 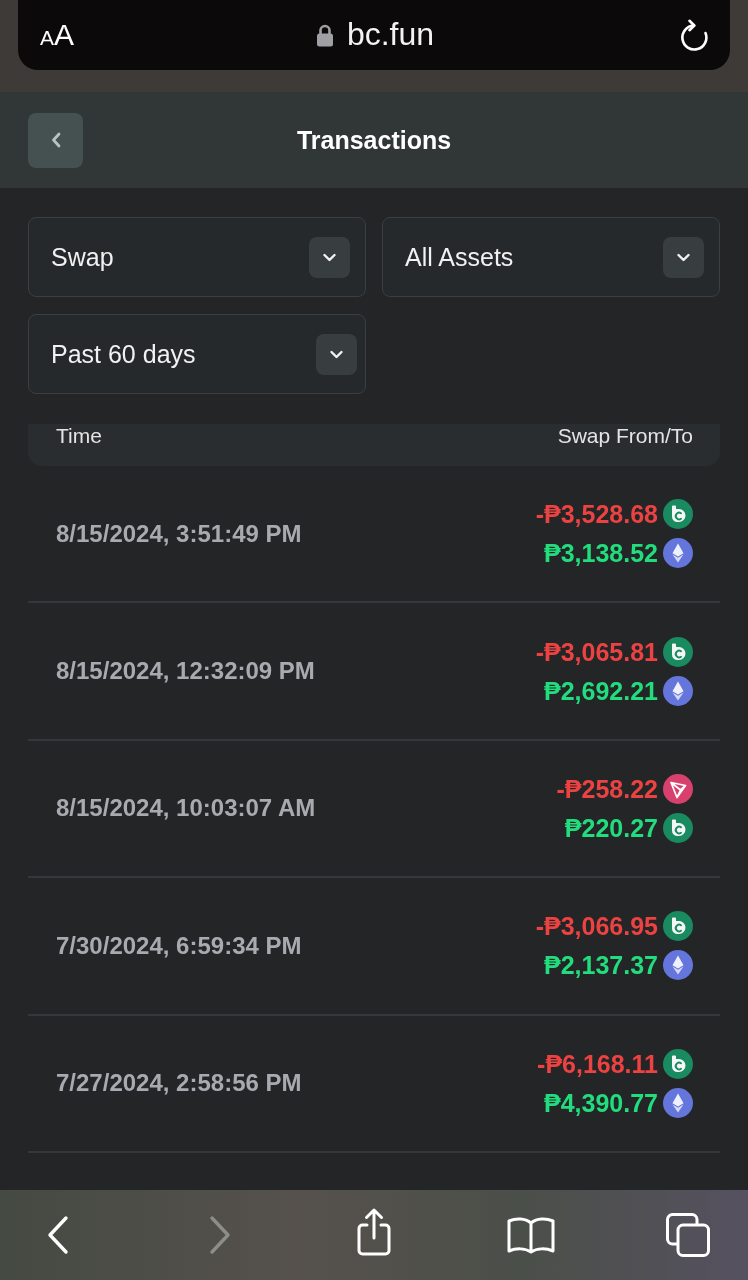 I want to click on filter-dropdown: Past 60 days, so click(x=197, y=354).